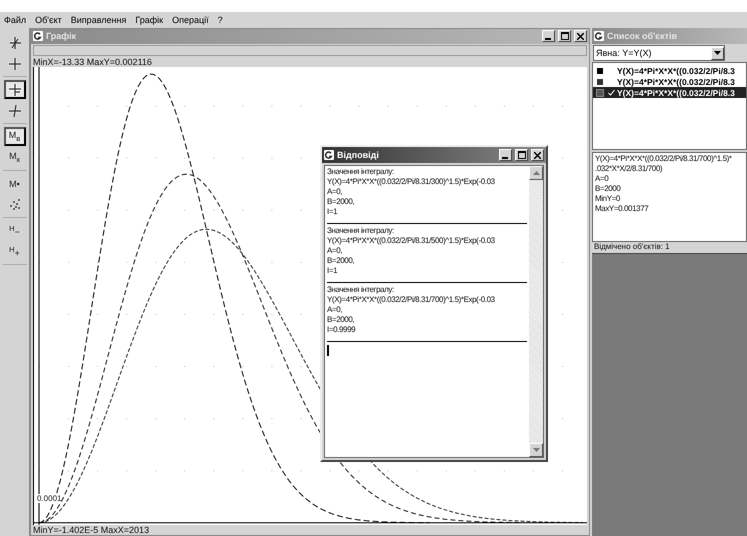  Describe the element at coordinates (411, 241) in the screenshot. I see `answer-formula: Y(X)=4*Pi*X*X*((0.032/2/Pi/8.31/500)^1.5)*Exp(-0.03` at that location.